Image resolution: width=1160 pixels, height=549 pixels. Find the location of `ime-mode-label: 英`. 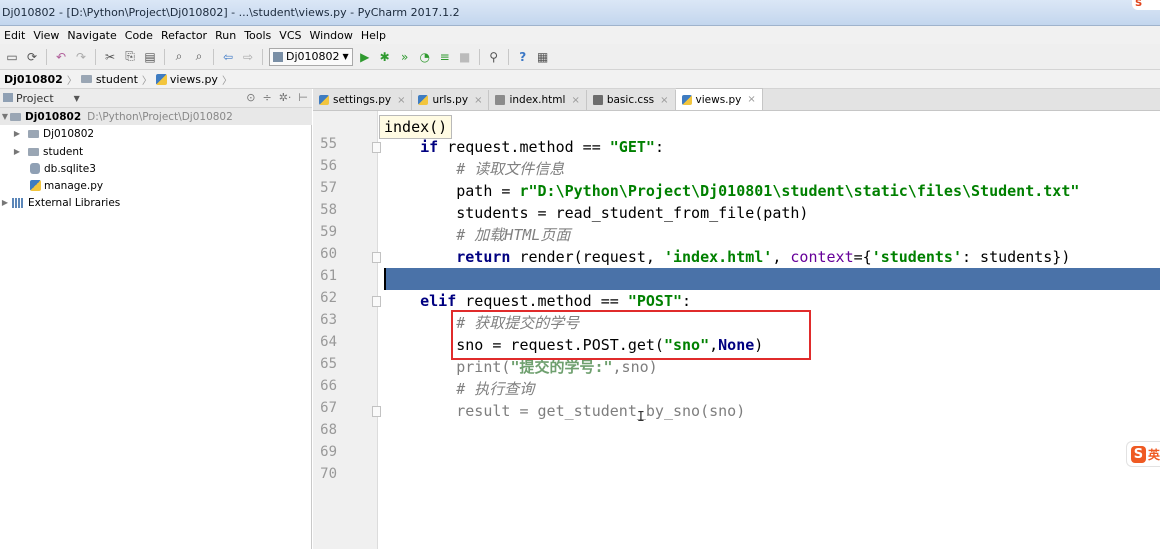

ime-mode-label: 英 is located at coordinates (1153, 454).